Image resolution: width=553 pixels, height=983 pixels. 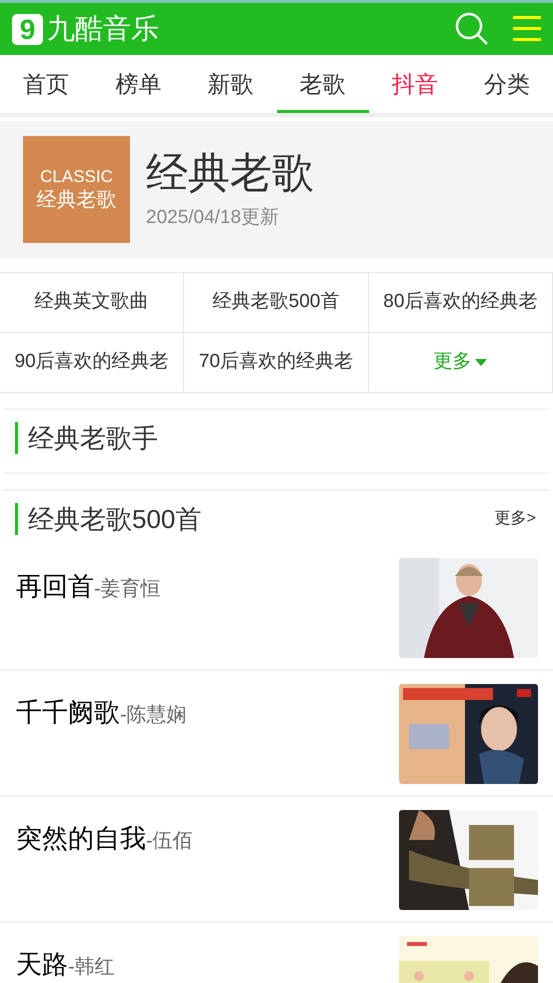 I want to click on artist-name: -陈慧娴, so click(x=153, y=715).